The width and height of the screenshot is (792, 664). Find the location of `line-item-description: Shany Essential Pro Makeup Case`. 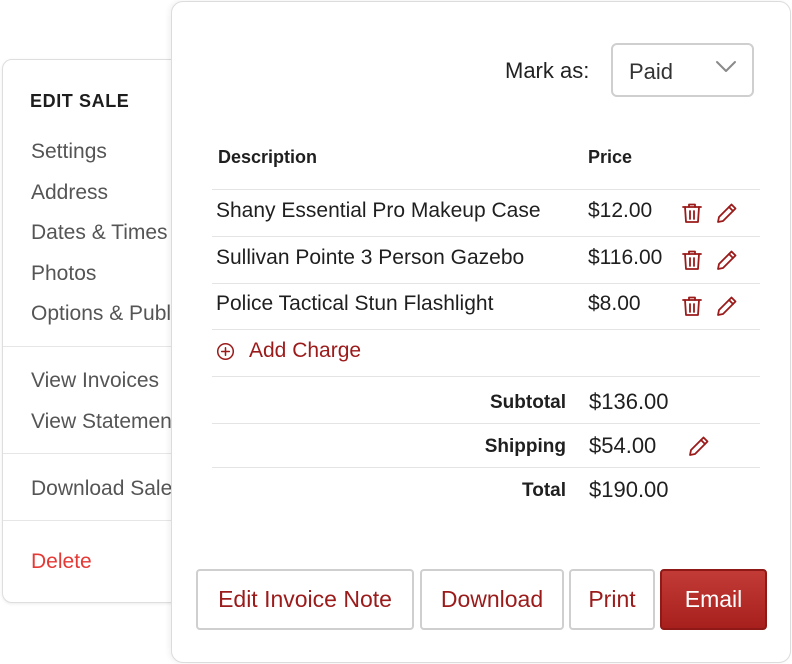

line-item-description: Shany Essential Pro Makeup Case is located at coordinates (378, 210).